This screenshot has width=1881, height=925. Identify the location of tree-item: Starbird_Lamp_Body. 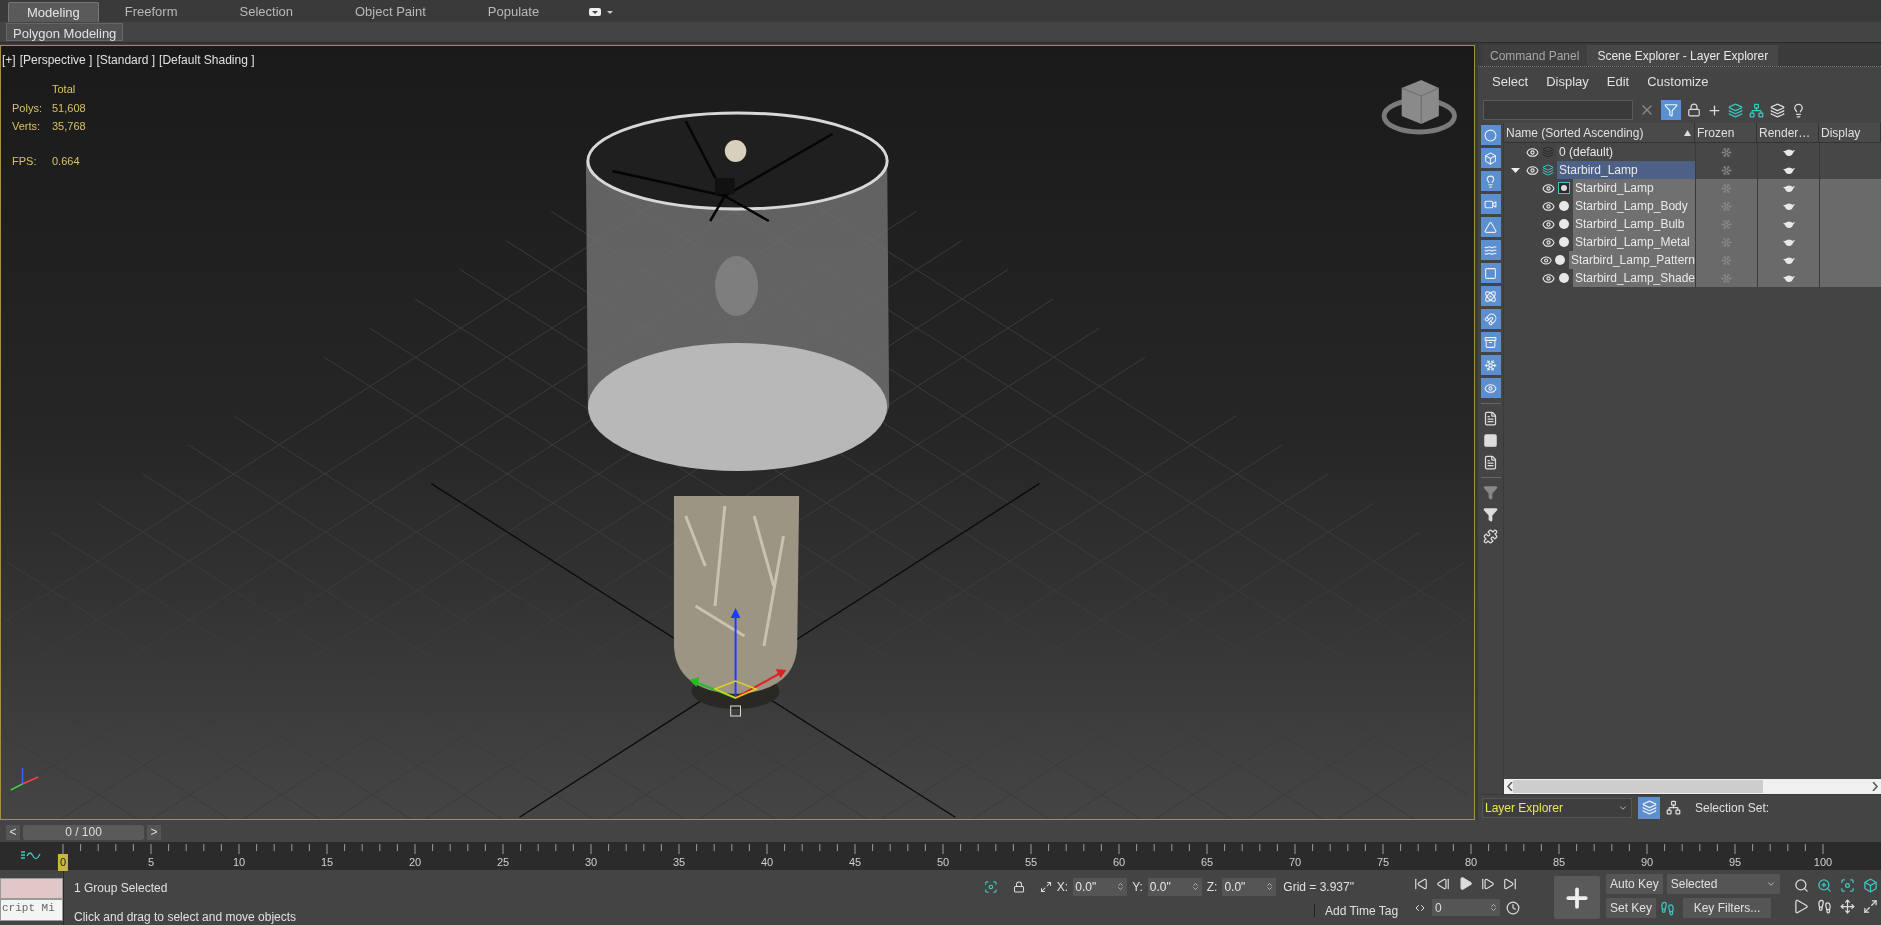
(1634, 206).